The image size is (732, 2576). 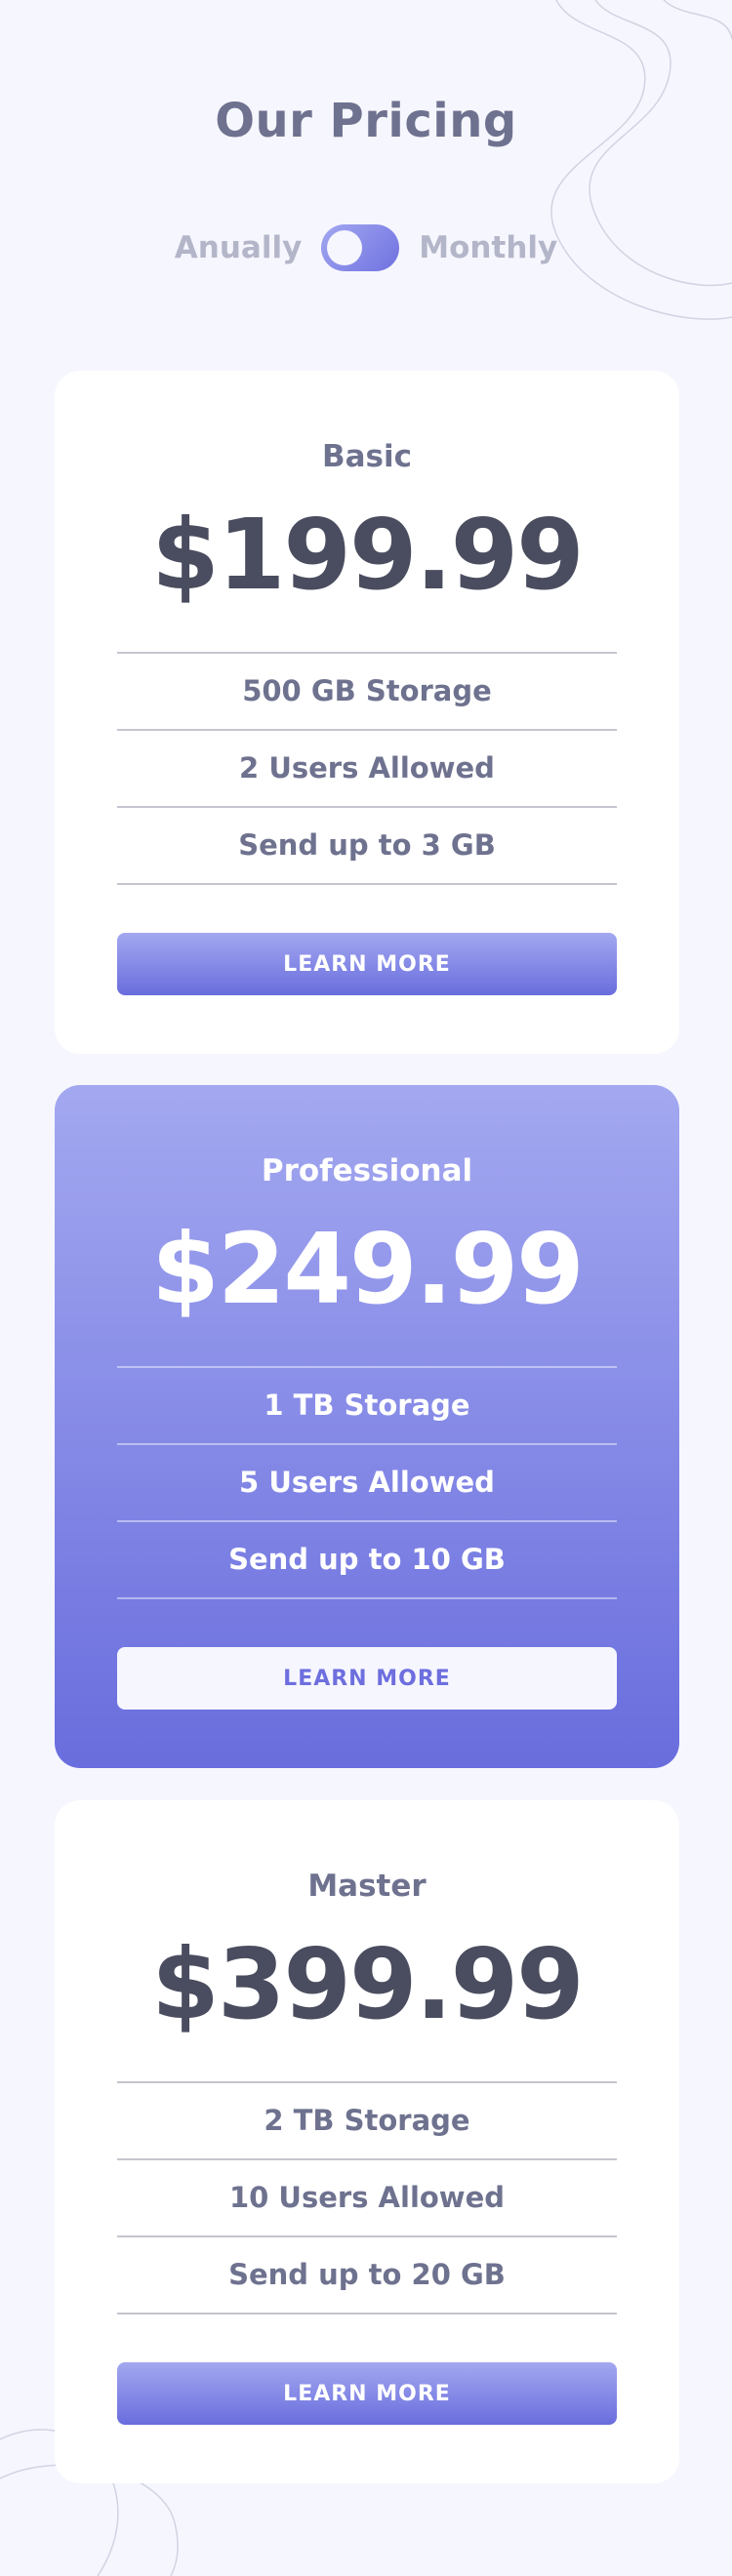 I want to click on monthly-label: Monthly, so click(x=488, y=247).